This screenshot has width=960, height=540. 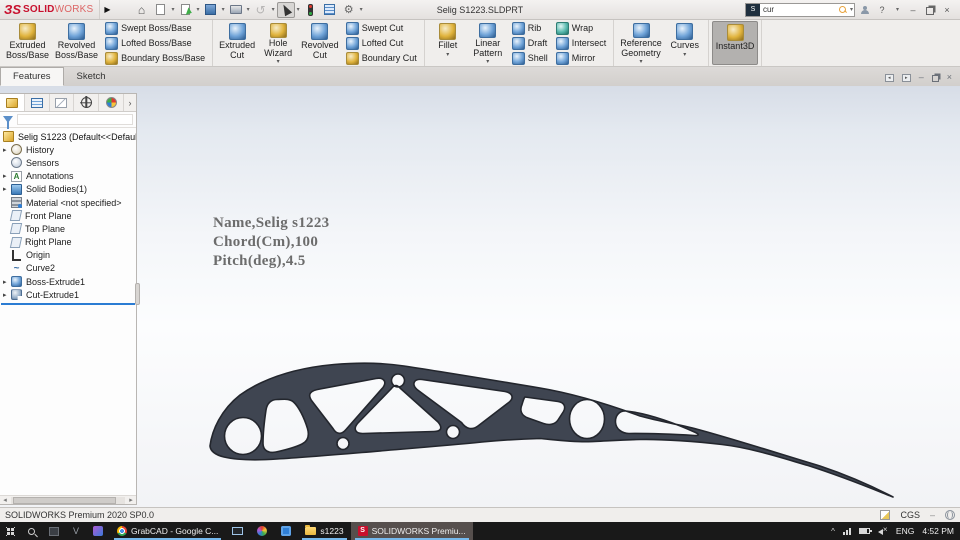 I want to click on options-button: ⚙, so click(x=349, y=10).